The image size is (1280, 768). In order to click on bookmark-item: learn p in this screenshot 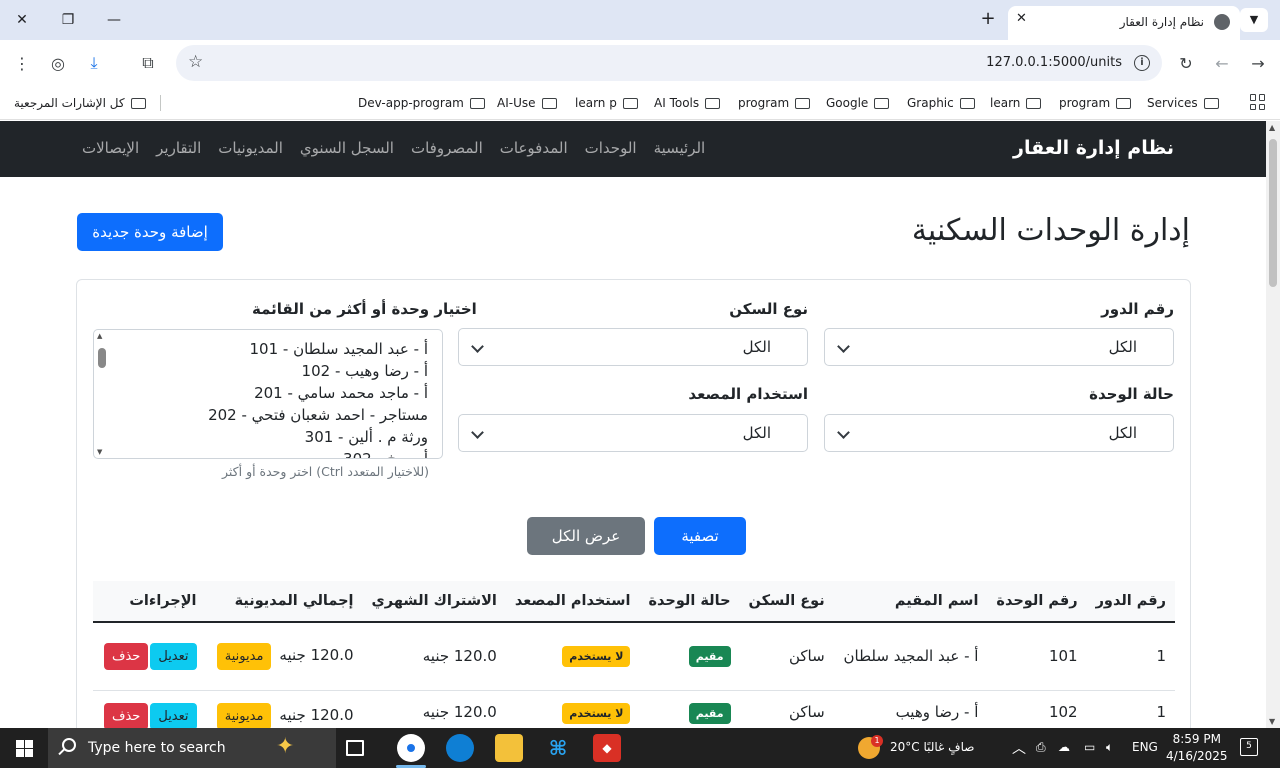, I will do `click(606, 103)`.